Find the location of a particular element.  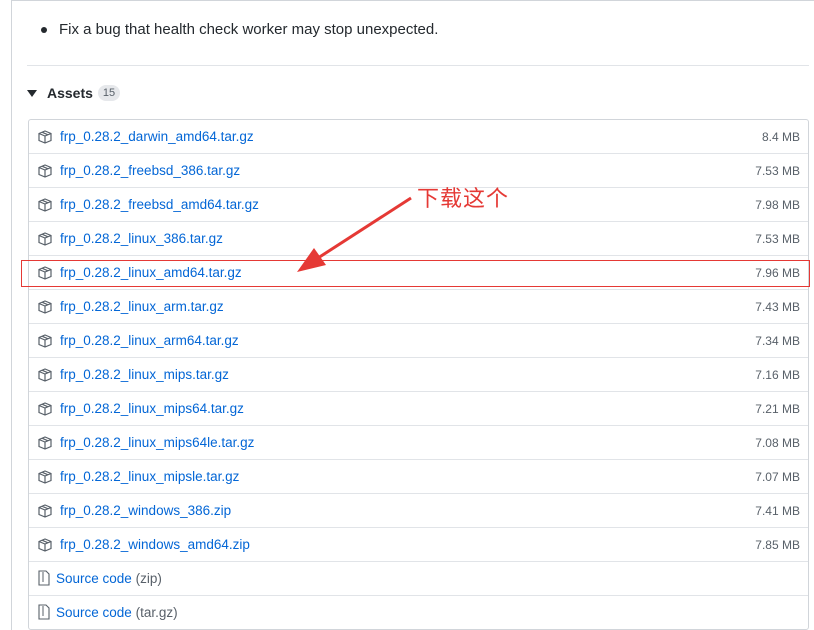

asset-size: 7.43 MB is located at coordinates (777, 306).